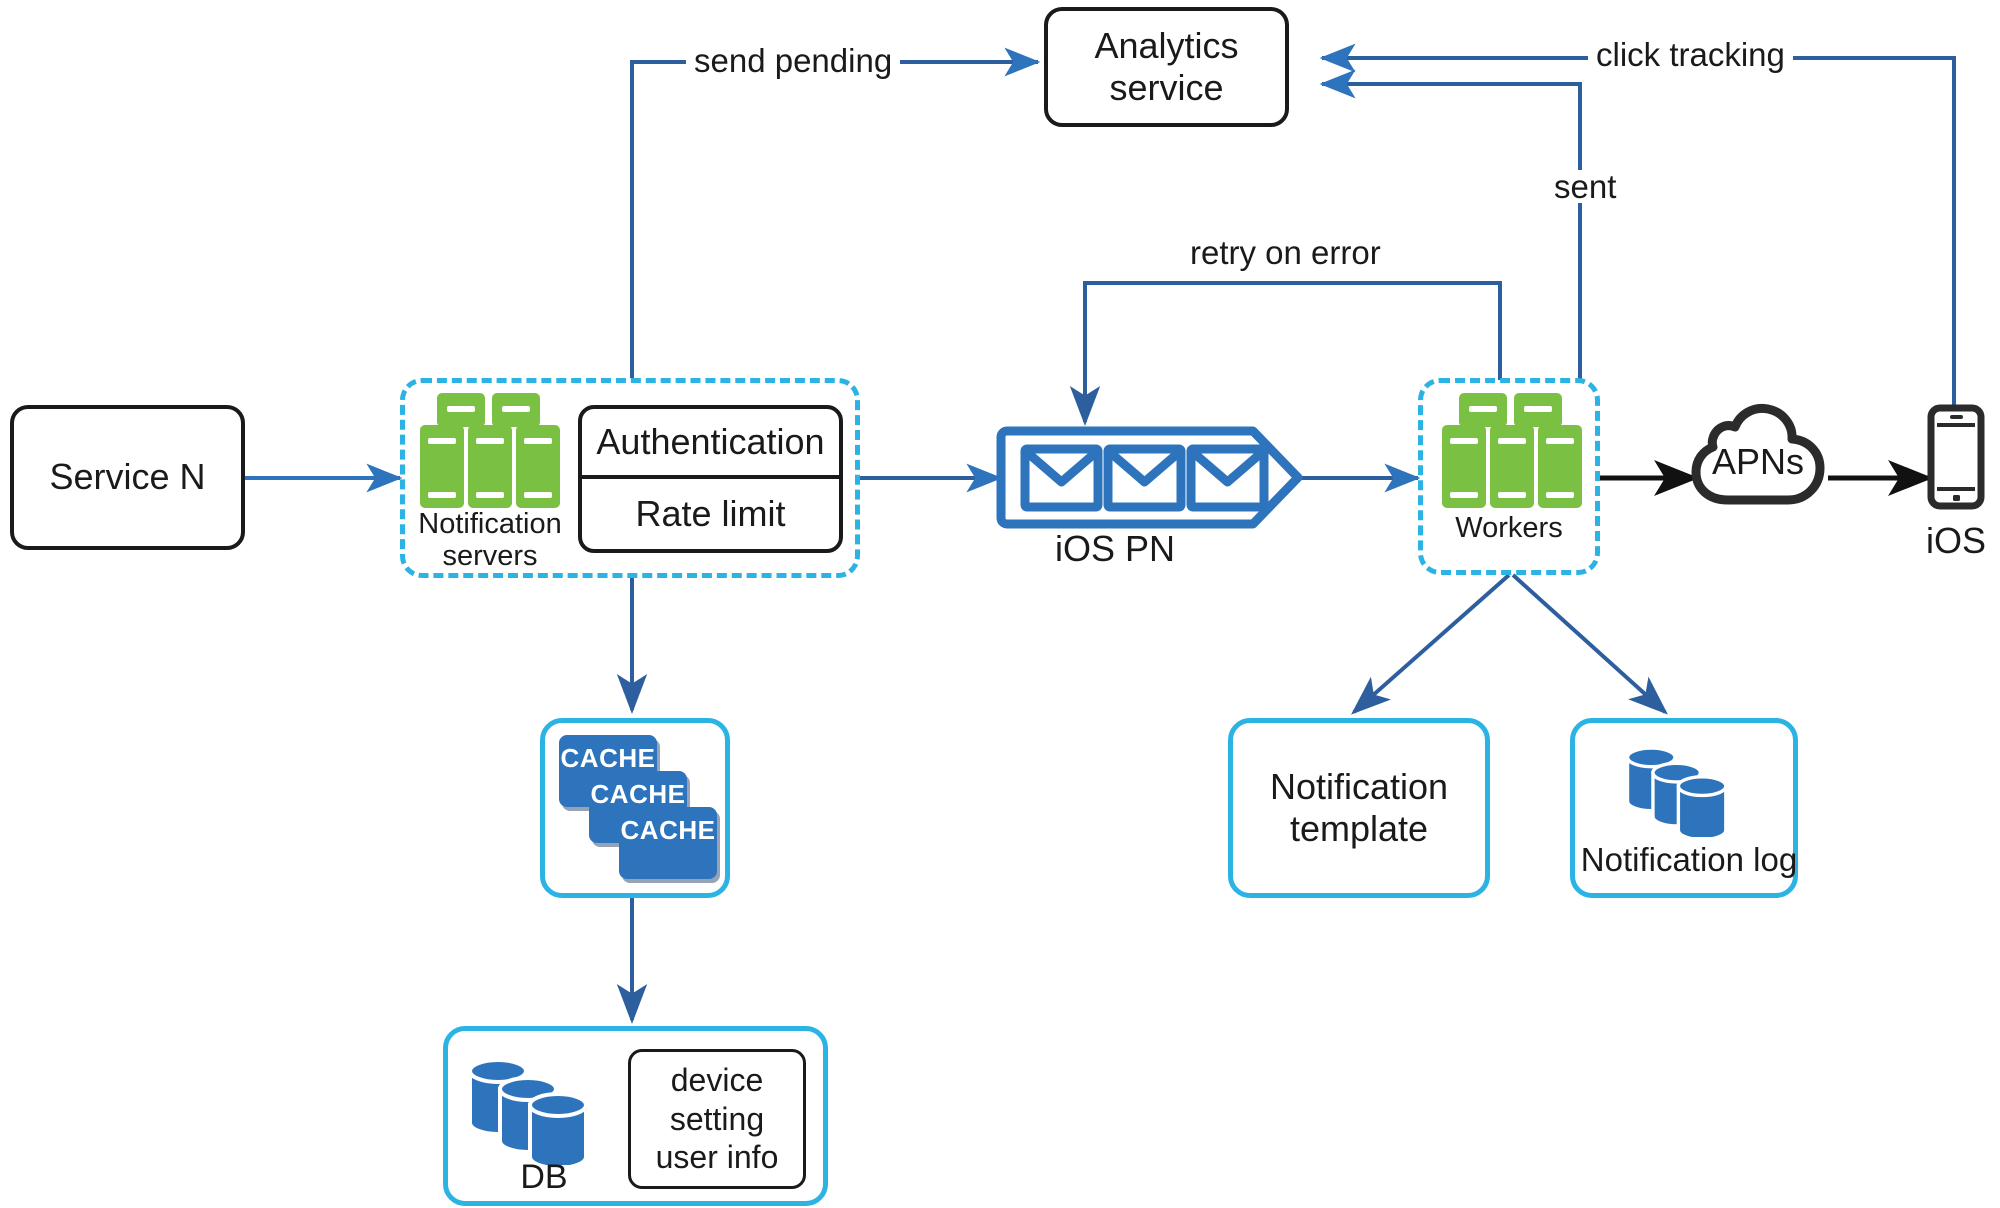 The image size is (2000, 1208). Describe the element at coordinates (1690, 54) in the screenshot. I see `edge-label-click-tracking: click tracking` at that location.